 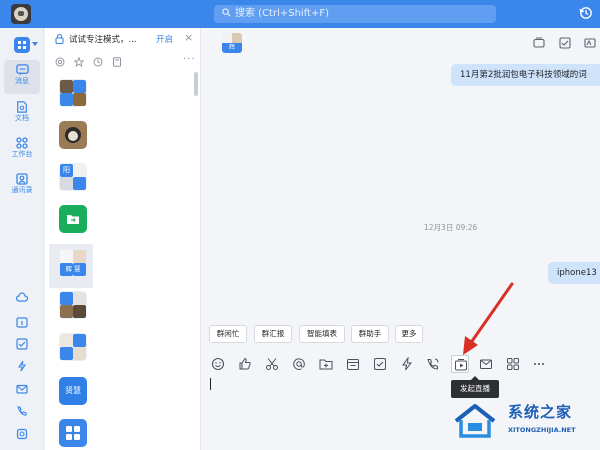 What do you see at coordinates (35, 44) in the screenshot?
I see `chevron-down-icon` at bounding box center [35, 44].